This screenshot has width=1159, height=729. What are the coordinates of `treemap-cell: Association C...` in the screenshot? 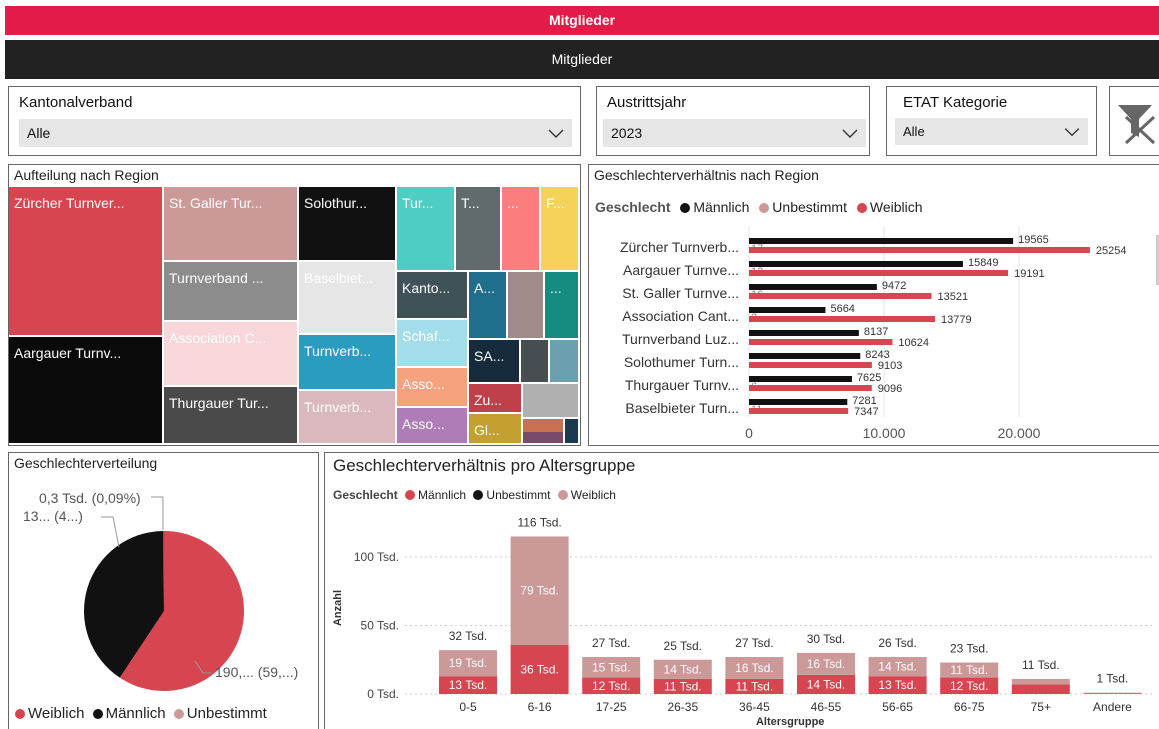 It's located at (231, 354).